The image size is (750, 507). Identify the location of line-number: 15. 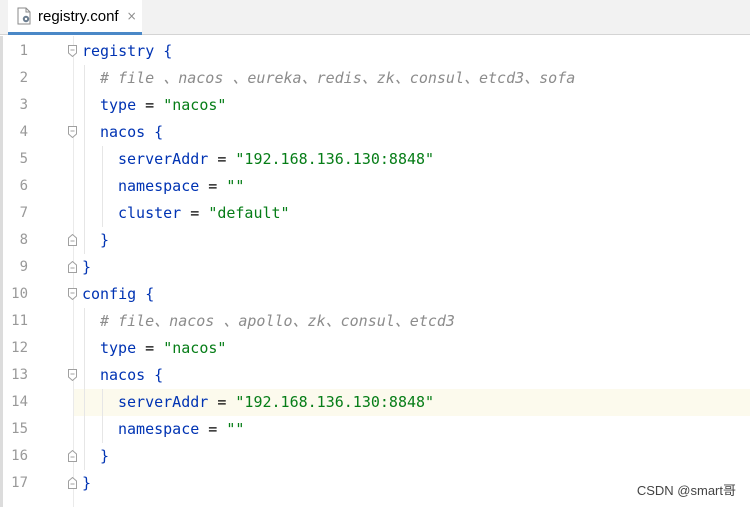
(14, 429).